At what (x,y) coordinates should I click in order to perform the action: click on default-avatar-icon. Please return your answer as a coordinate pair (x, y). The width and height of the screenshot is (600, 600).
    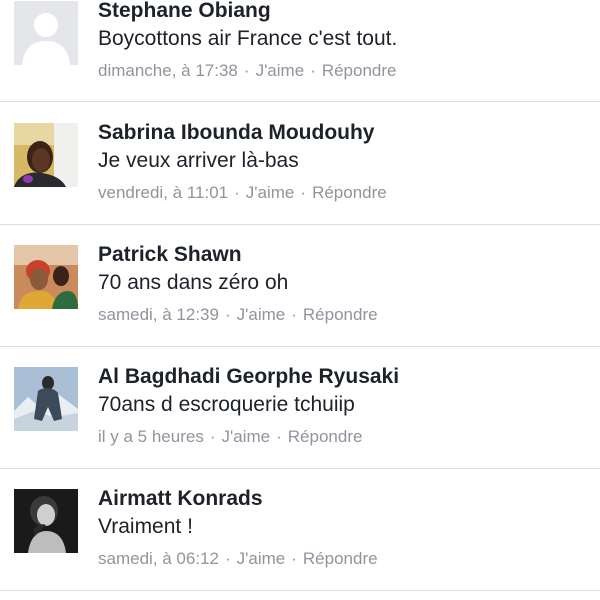
    Looking at the image, I should click on (46, 33).